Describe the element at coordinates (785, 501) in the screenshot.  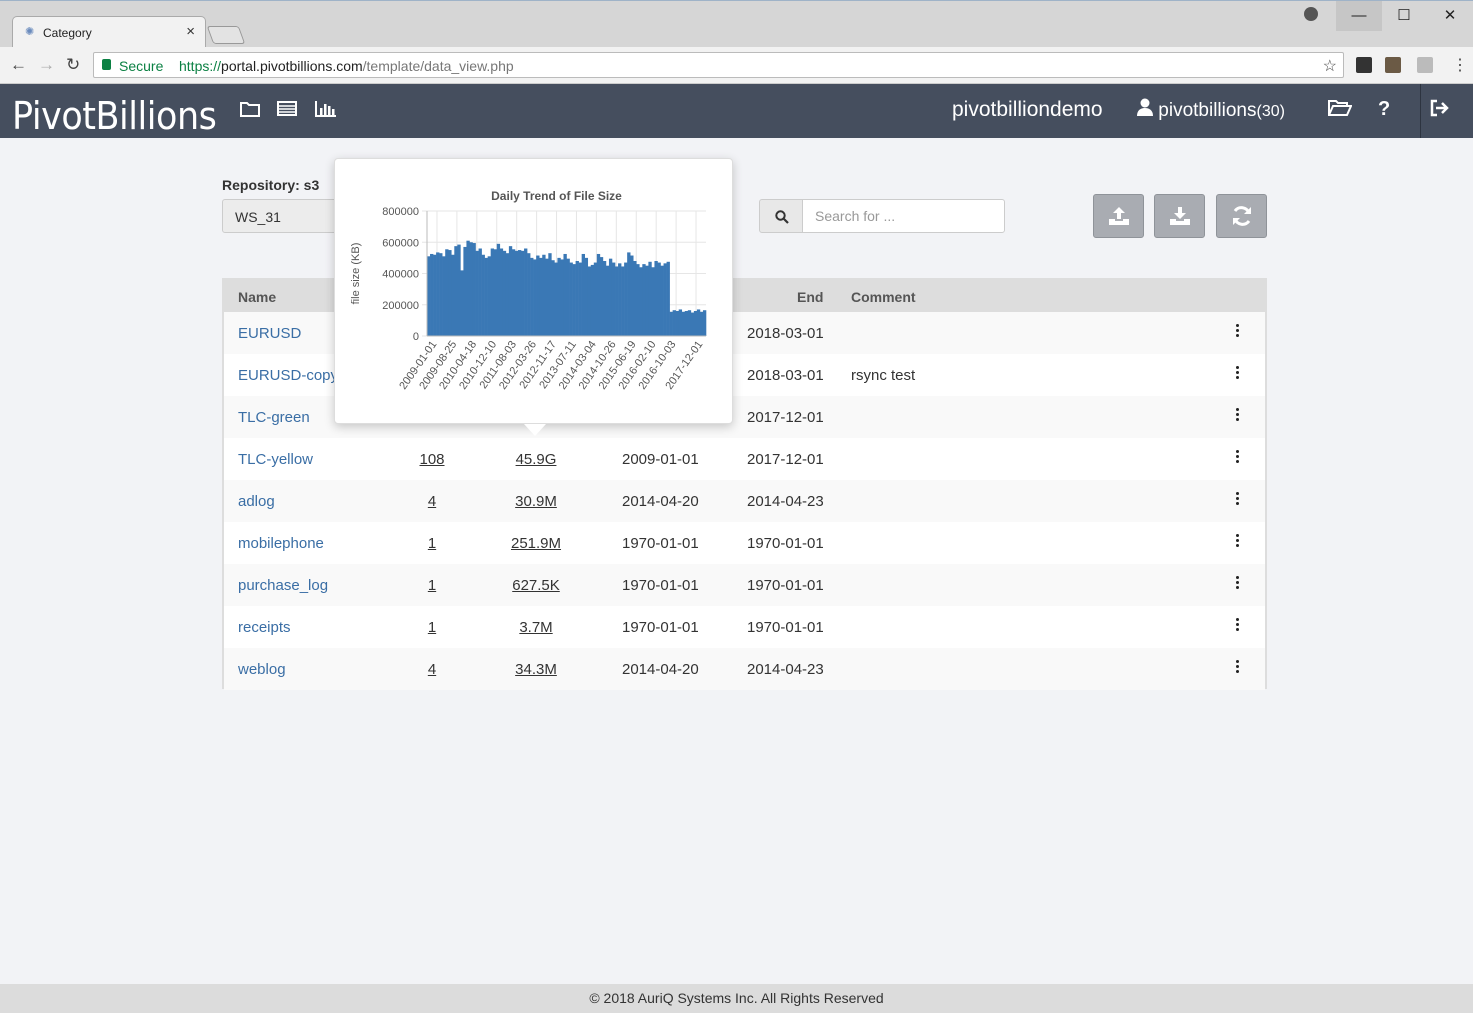
I see `end-date: 2014-04-23` at that location.